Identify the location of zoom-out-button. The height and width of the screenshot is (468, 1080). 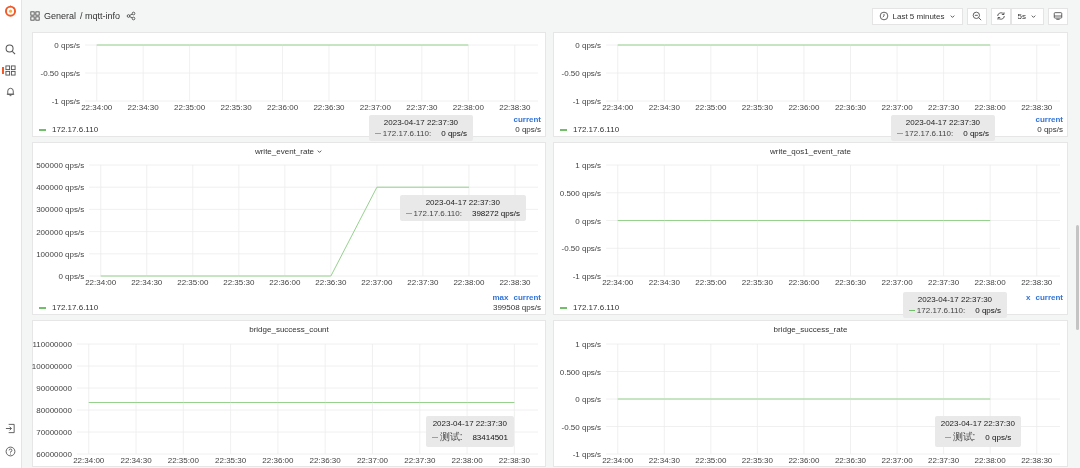
(976, 16).